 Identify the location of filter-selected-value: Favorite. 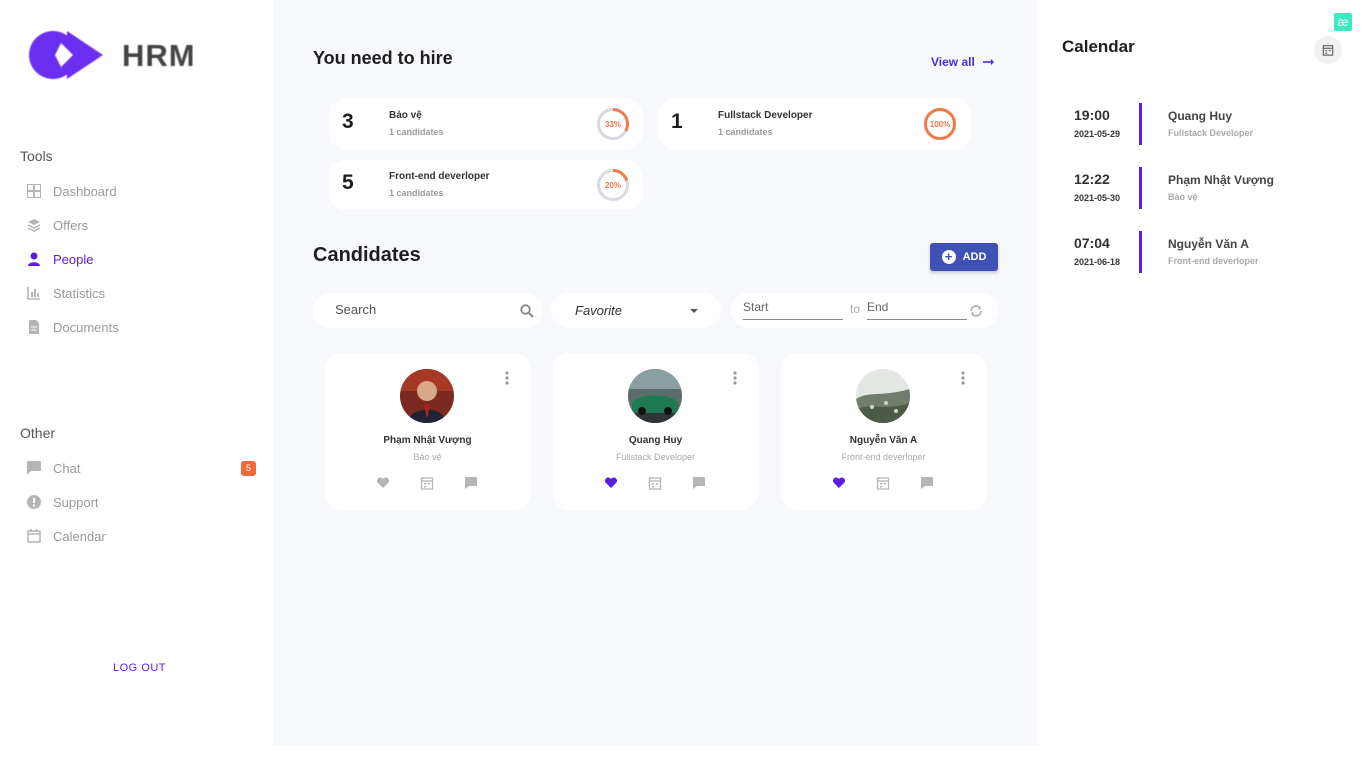
(598, 310).